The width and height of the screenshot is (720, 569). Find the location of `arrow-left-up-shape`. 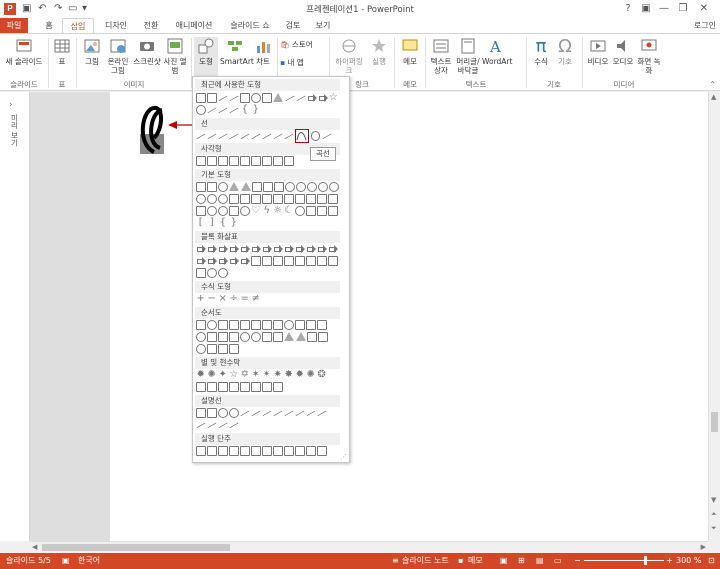

arrow-left-up-shape is located at coordinates (311, 249).